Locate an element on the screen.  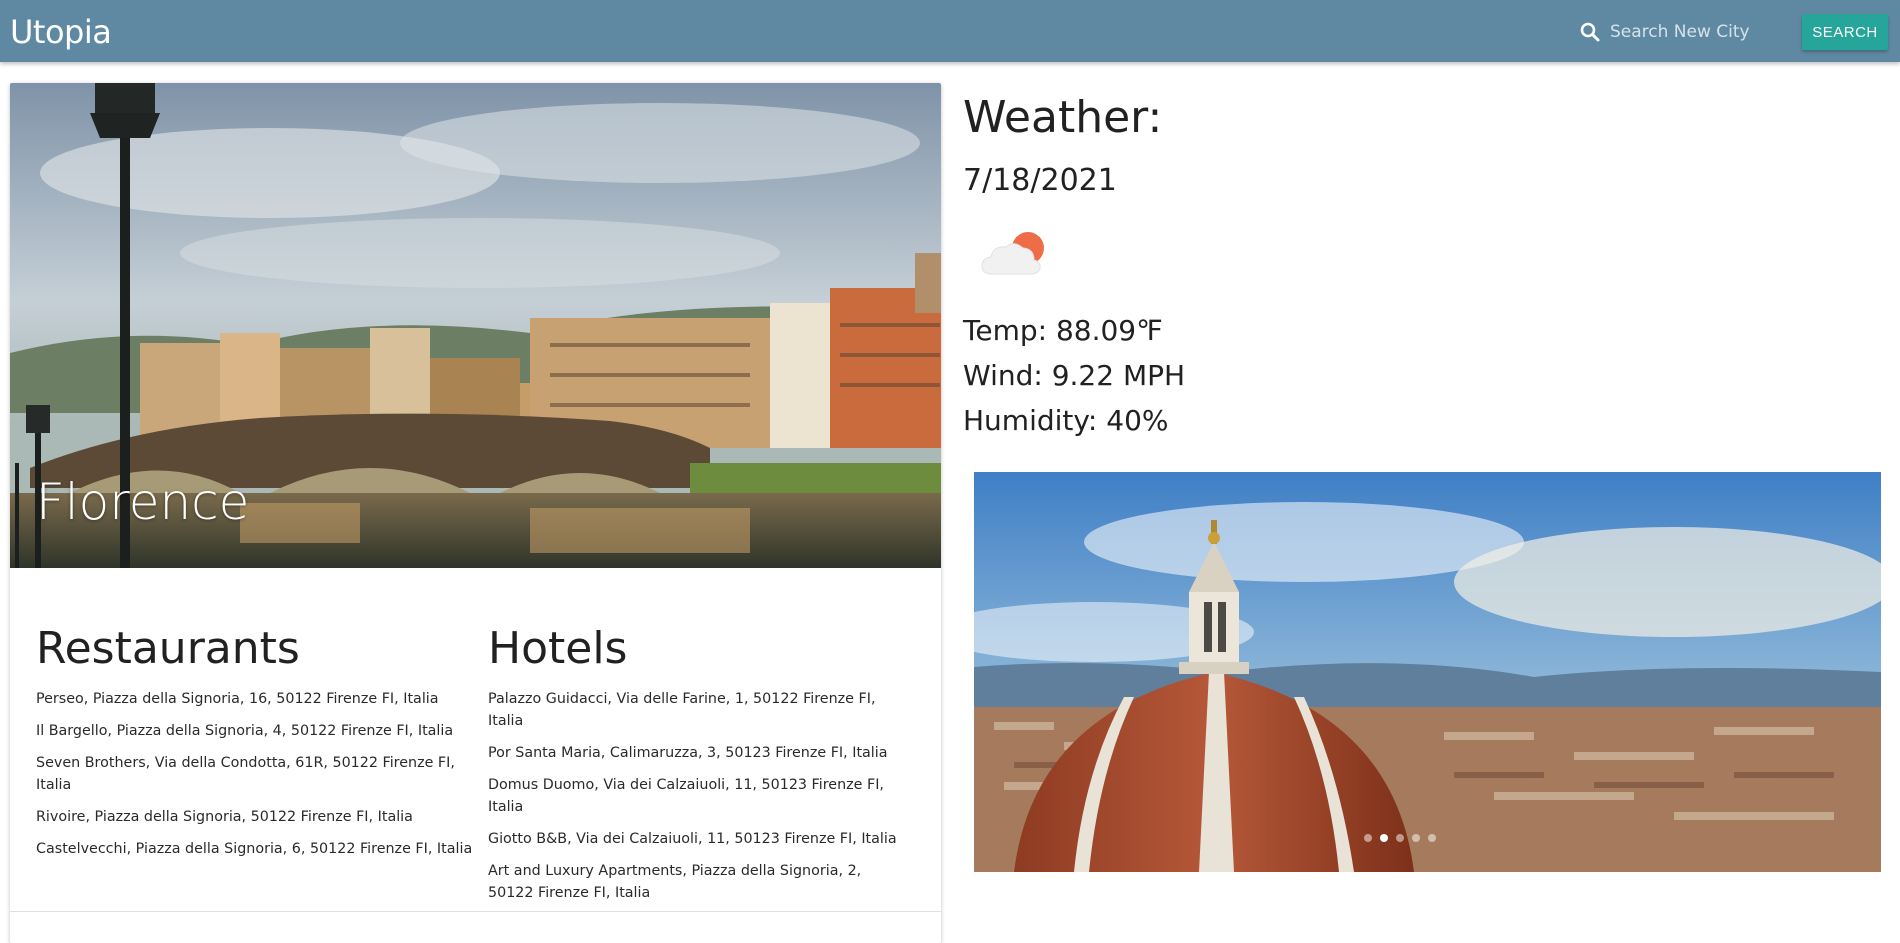
hotels-heading: Hotels is located at coordinates (558, 648).